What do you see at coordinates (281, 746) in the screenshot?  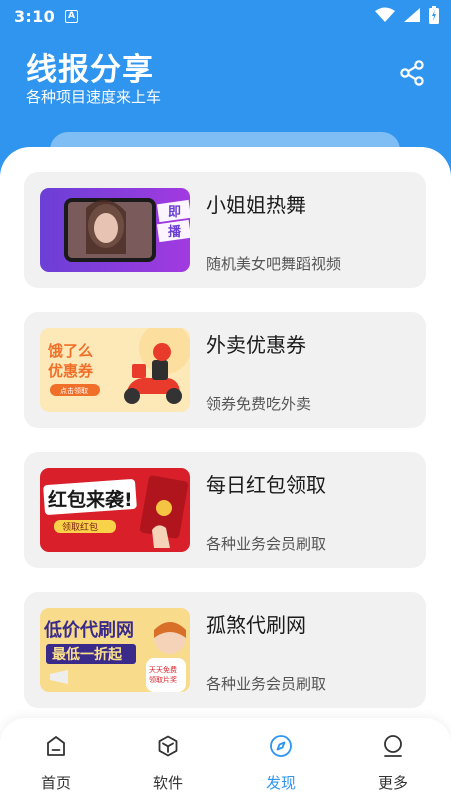 I see `compass-icon` at bounding box center [281, 746].